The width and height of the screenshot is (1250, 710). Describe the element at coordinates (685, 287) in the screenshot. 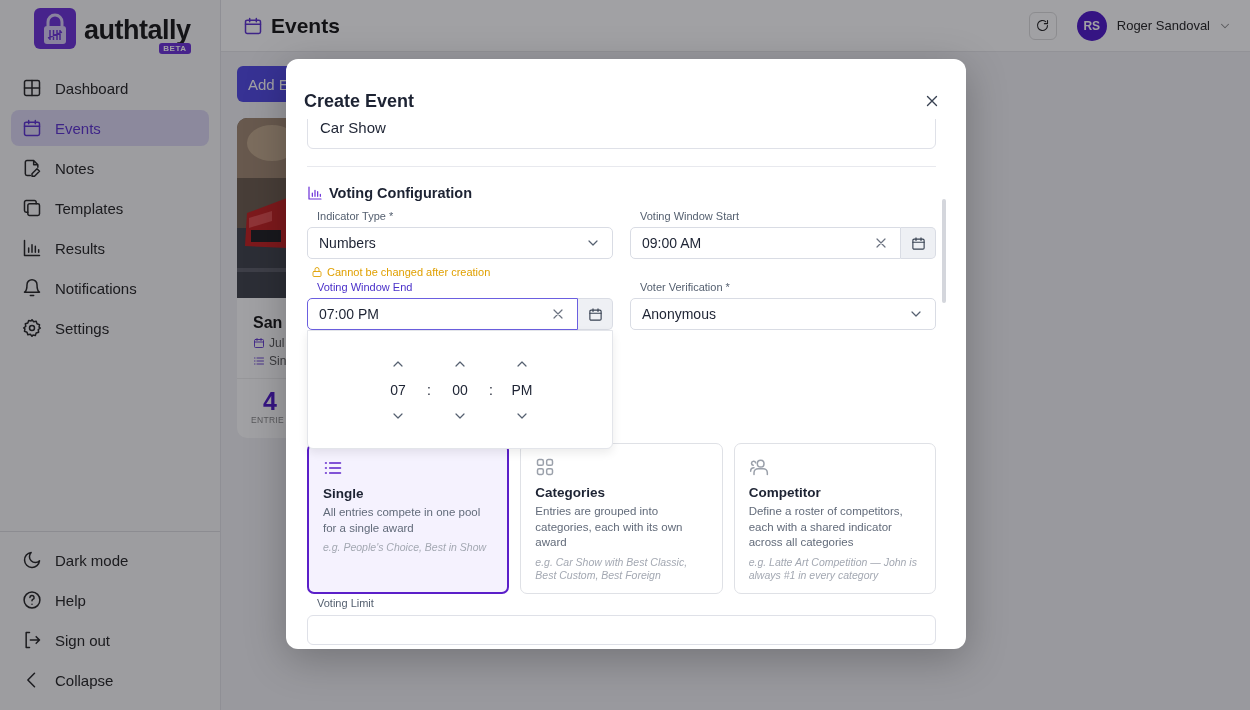

I see `field-label: Voter Verification *` at that location.